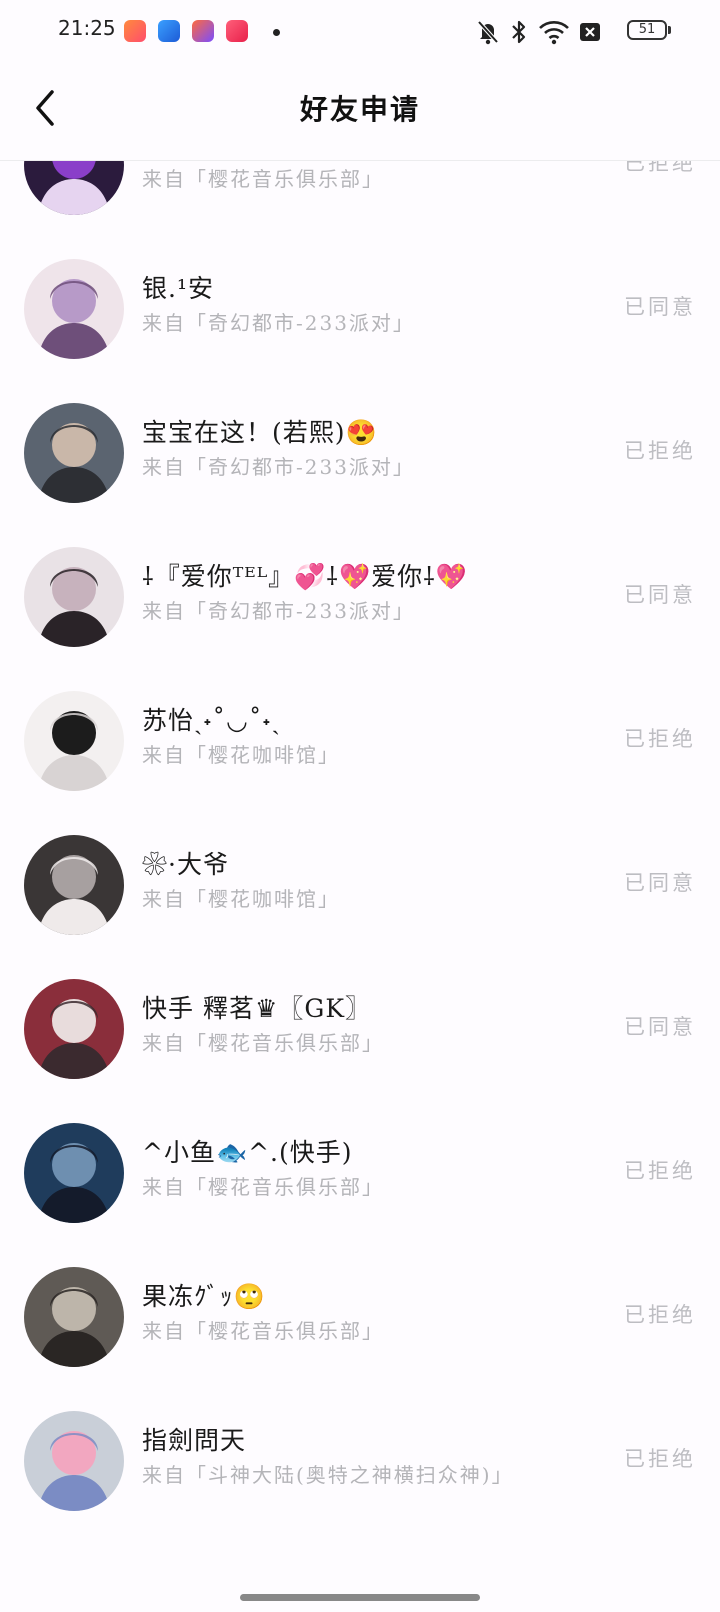 The width and height of the screenshot is (720, 1612). I want to click on battery-level: 51, so click(647, 29).